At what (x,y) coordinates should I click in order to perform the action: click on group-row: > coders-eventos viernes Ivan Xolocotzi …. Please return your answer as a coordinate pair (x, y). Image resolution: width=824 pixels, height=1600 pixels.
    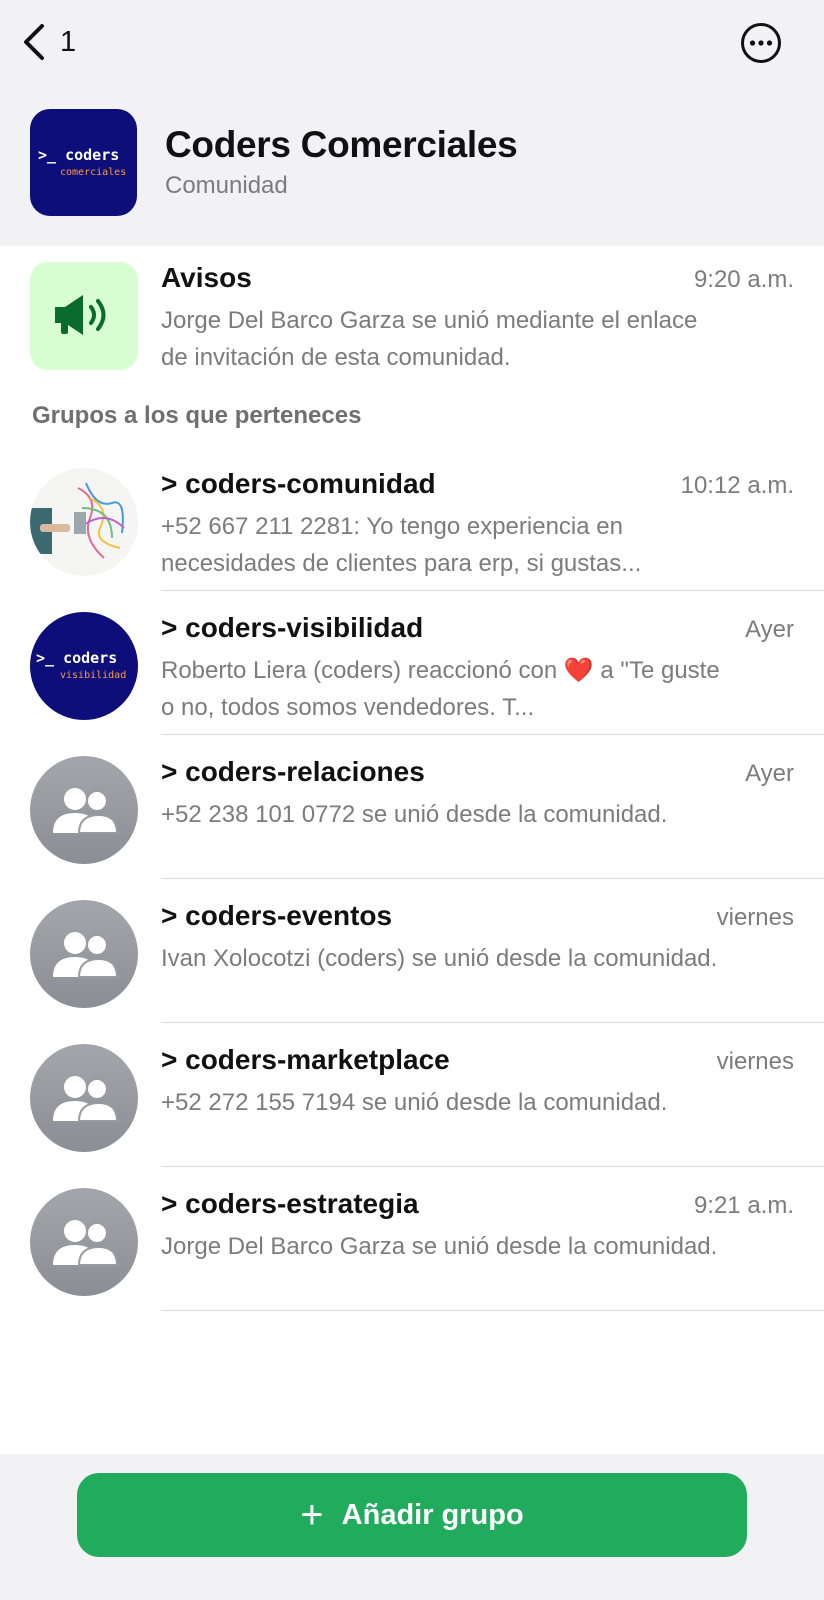
    Looking at the image, I should click on (412, 954).